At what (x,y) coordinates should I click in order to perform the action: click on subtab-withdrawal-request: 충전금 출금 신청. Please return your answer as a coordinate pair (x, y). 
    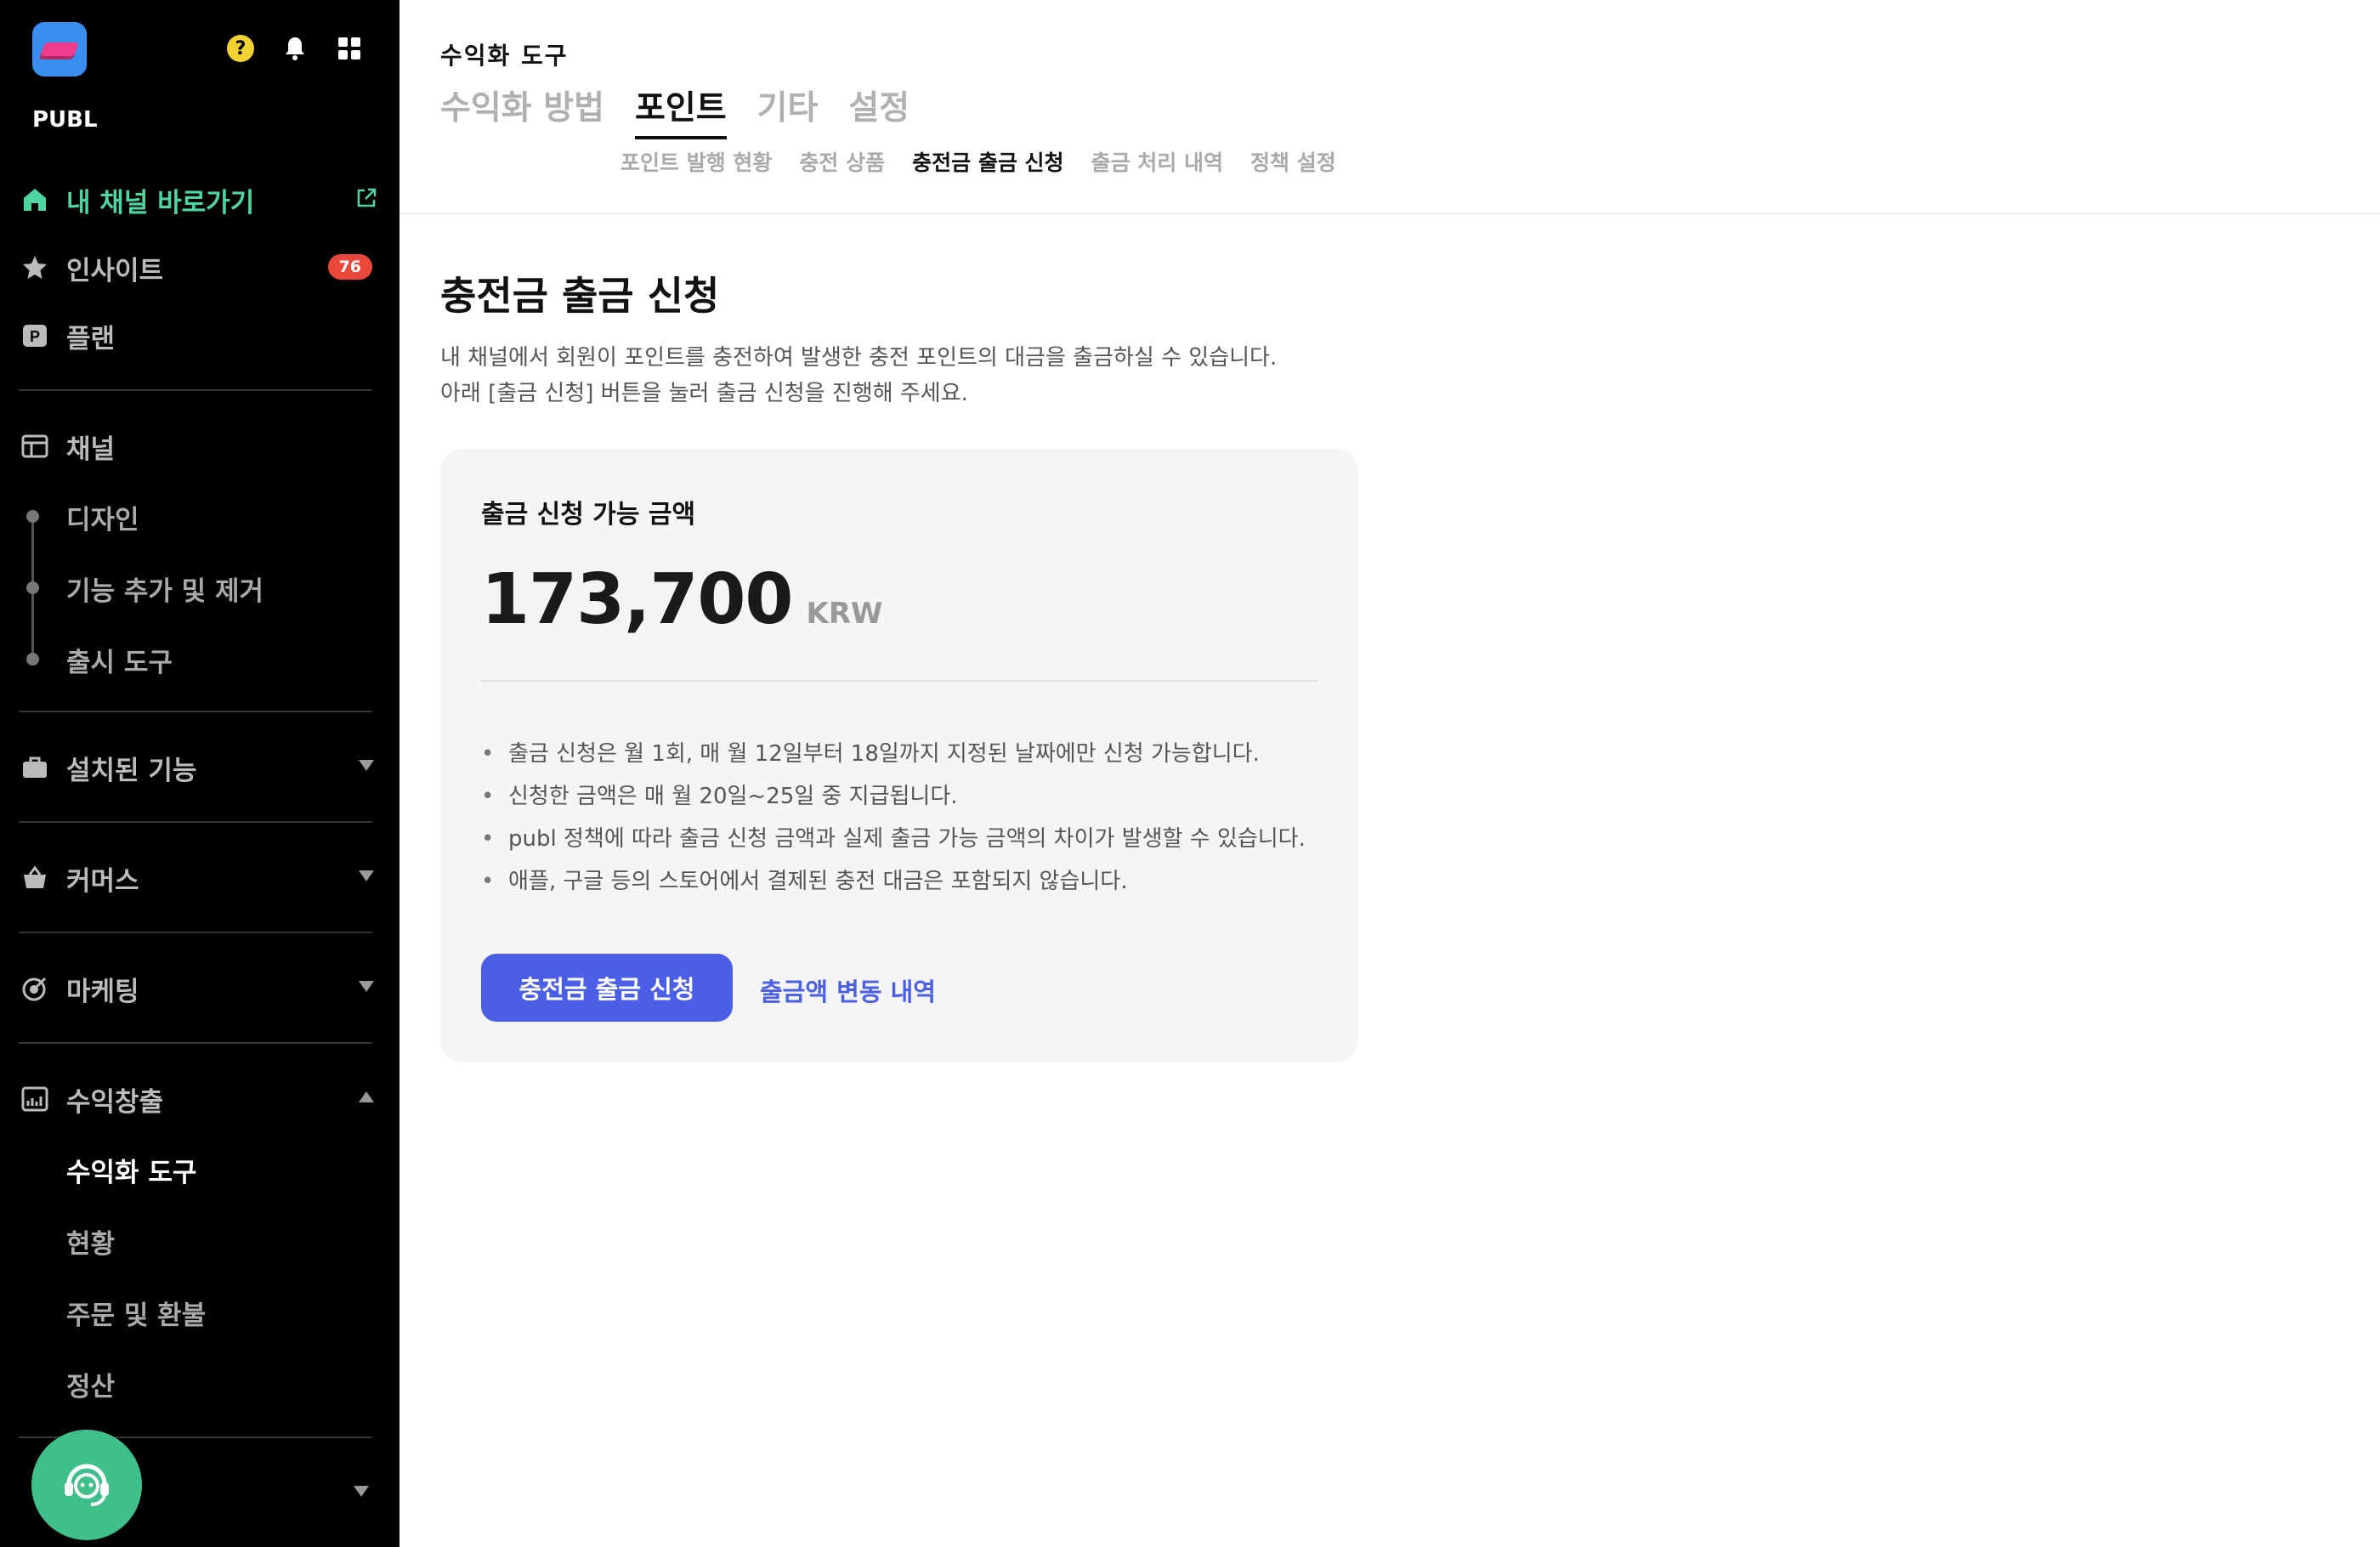
    Looking at the image, I should click on (987, 161).